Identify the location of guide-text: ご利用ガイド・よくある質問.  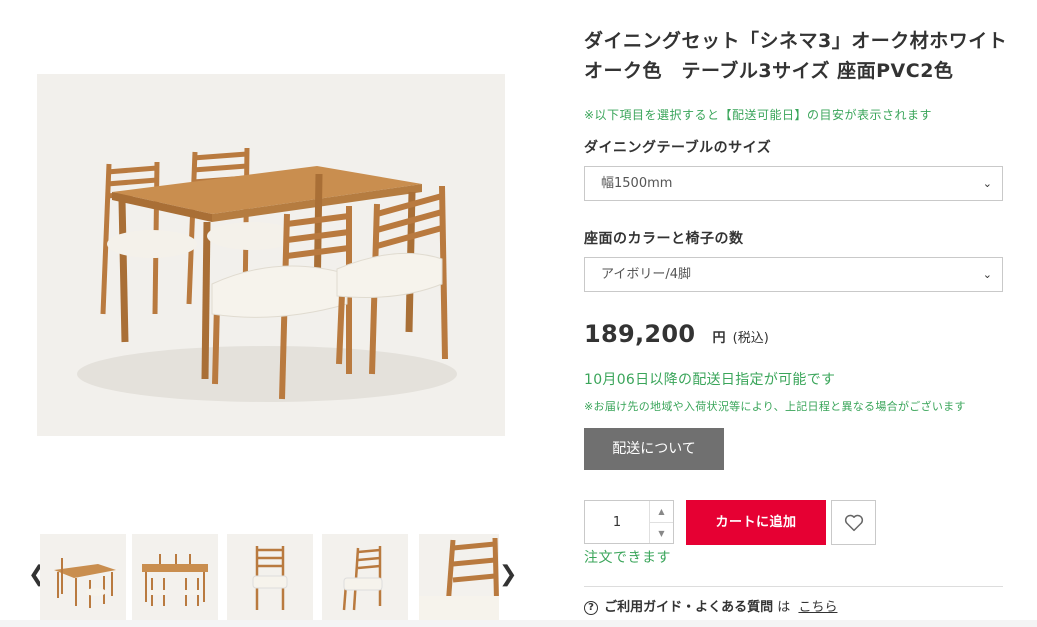
(689, 607).